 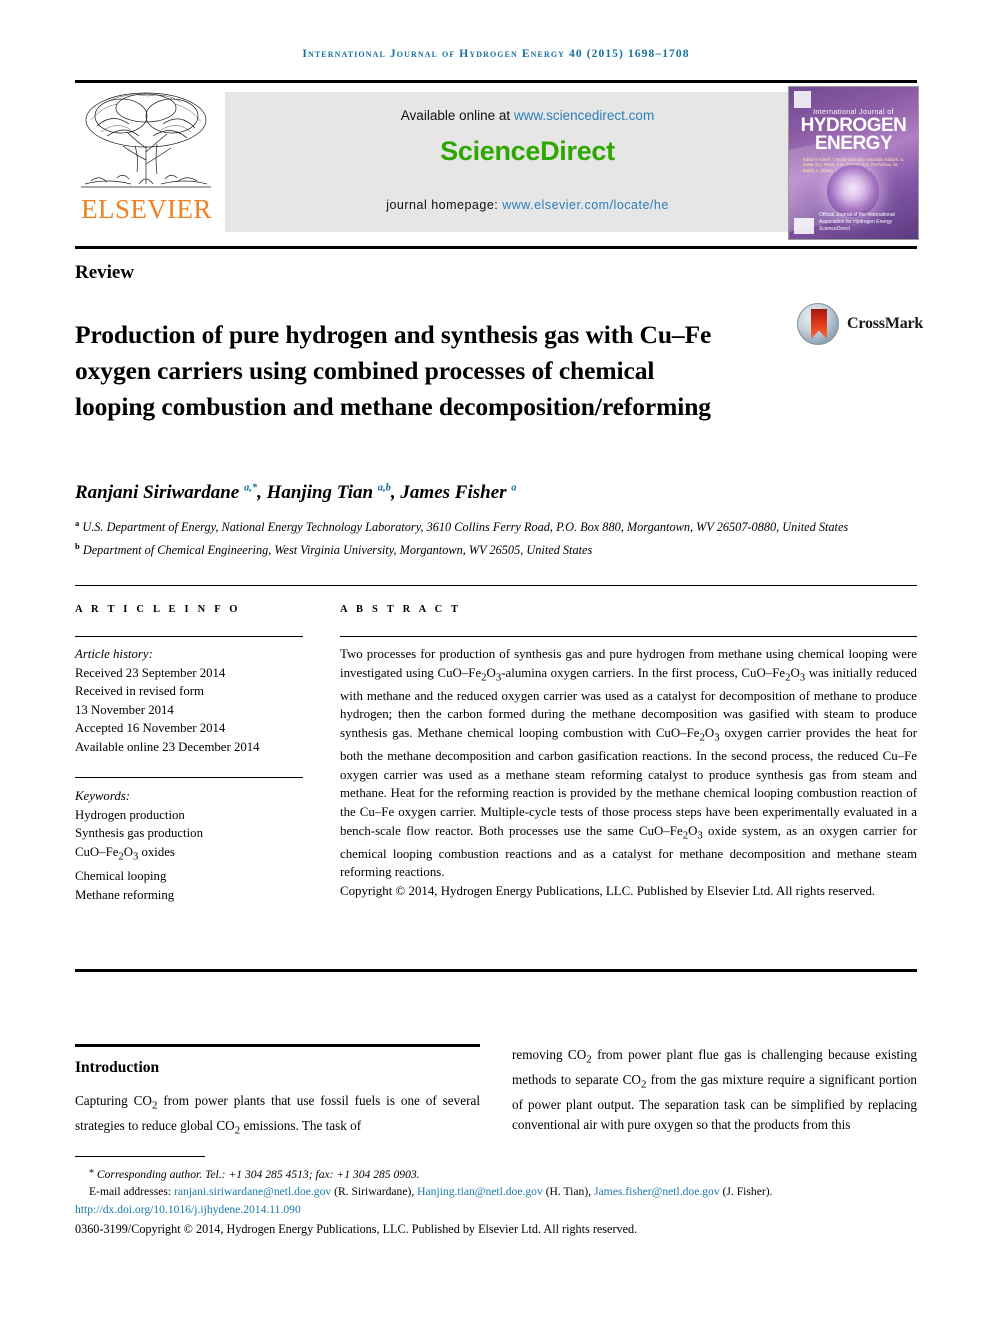 I want to click on article-type-rule, so click(x=496, y=247).